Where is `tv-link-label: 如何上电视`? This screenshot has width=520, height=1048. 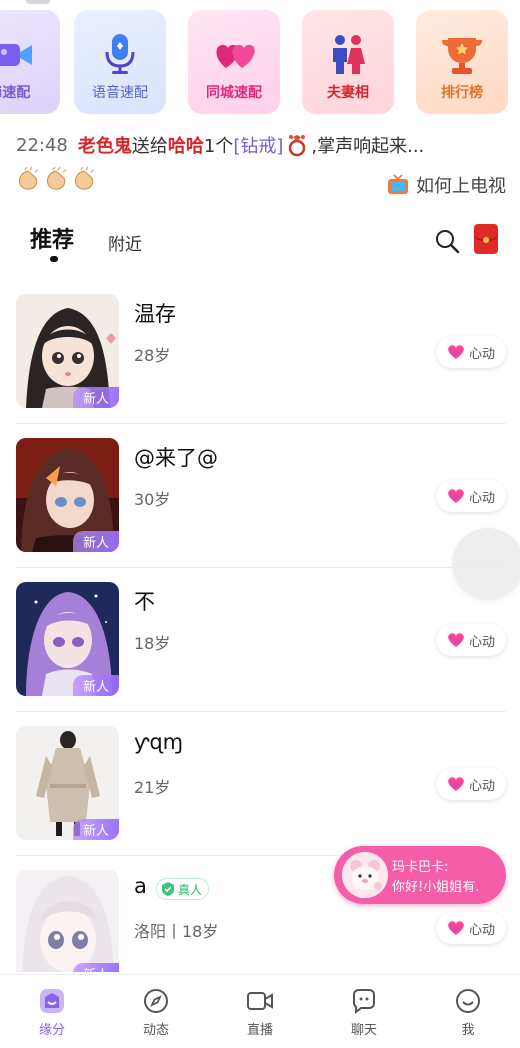
tv-link-label: 如何上电视 is located at coordinates (461, 186).